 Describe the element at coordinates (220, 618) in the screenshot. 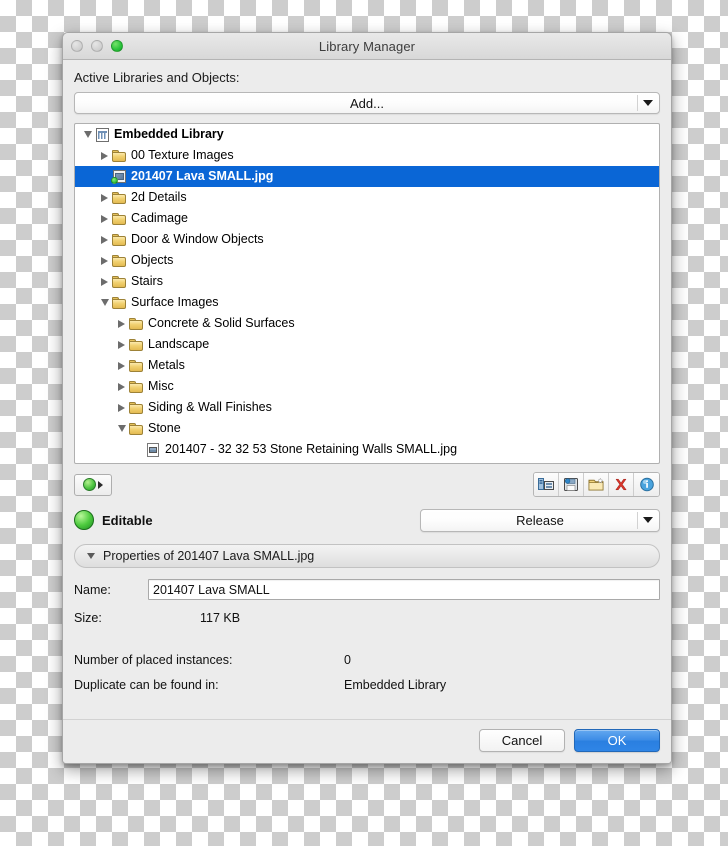

I see `size-value: 117 KB` at that location.